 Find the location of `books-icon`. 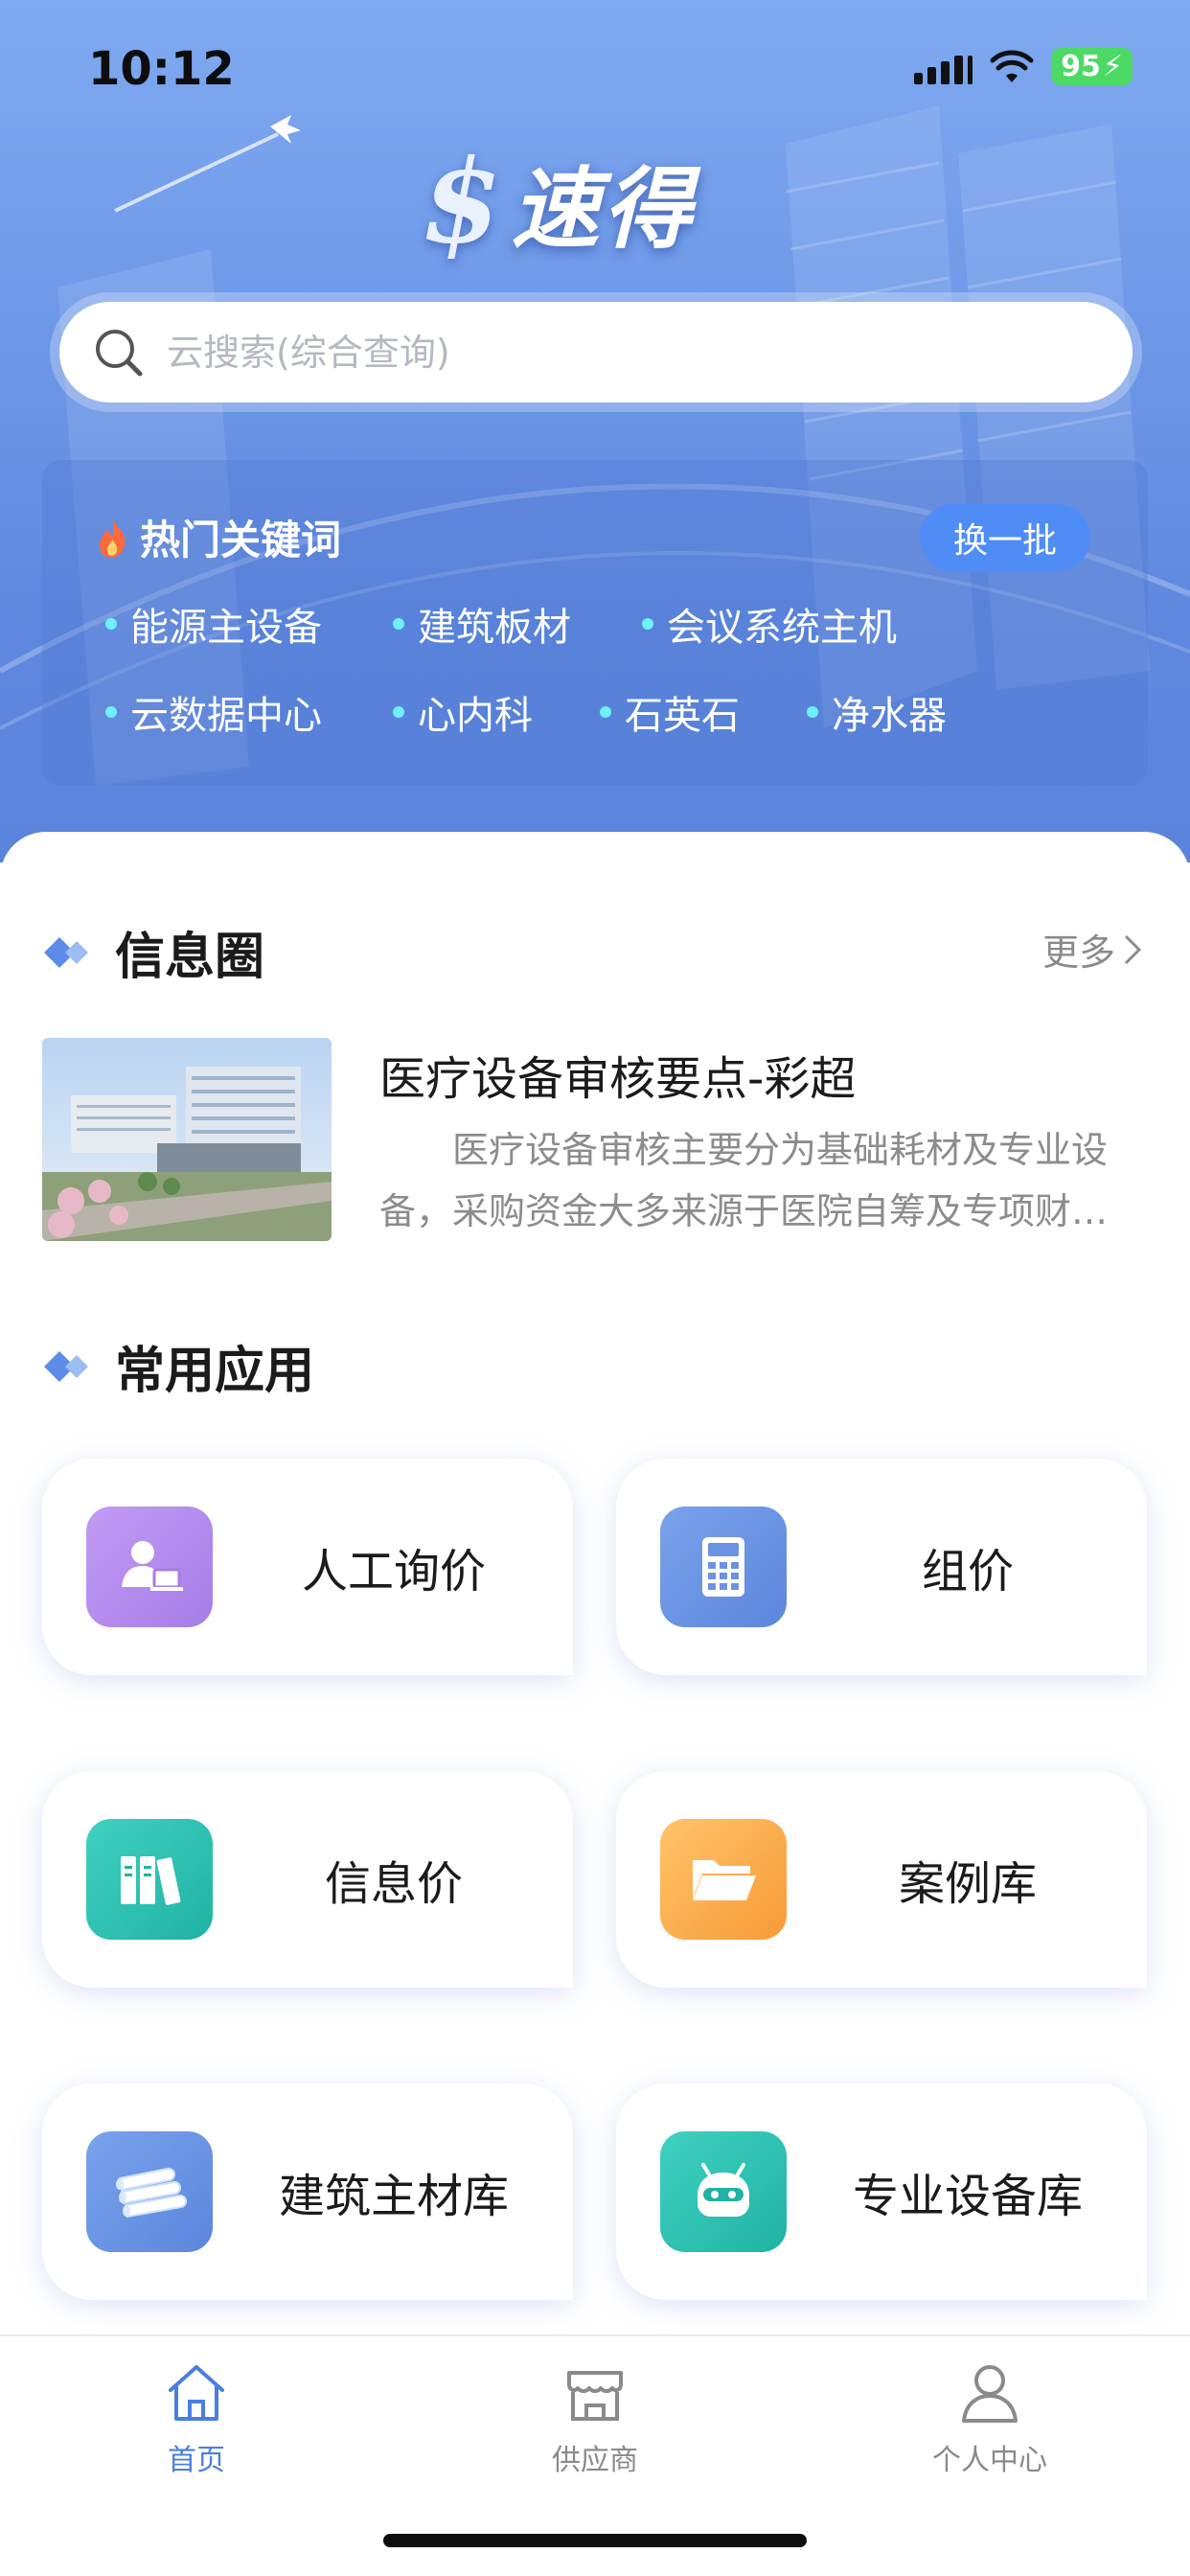

books-icon is located at coordinates (150, 1879).